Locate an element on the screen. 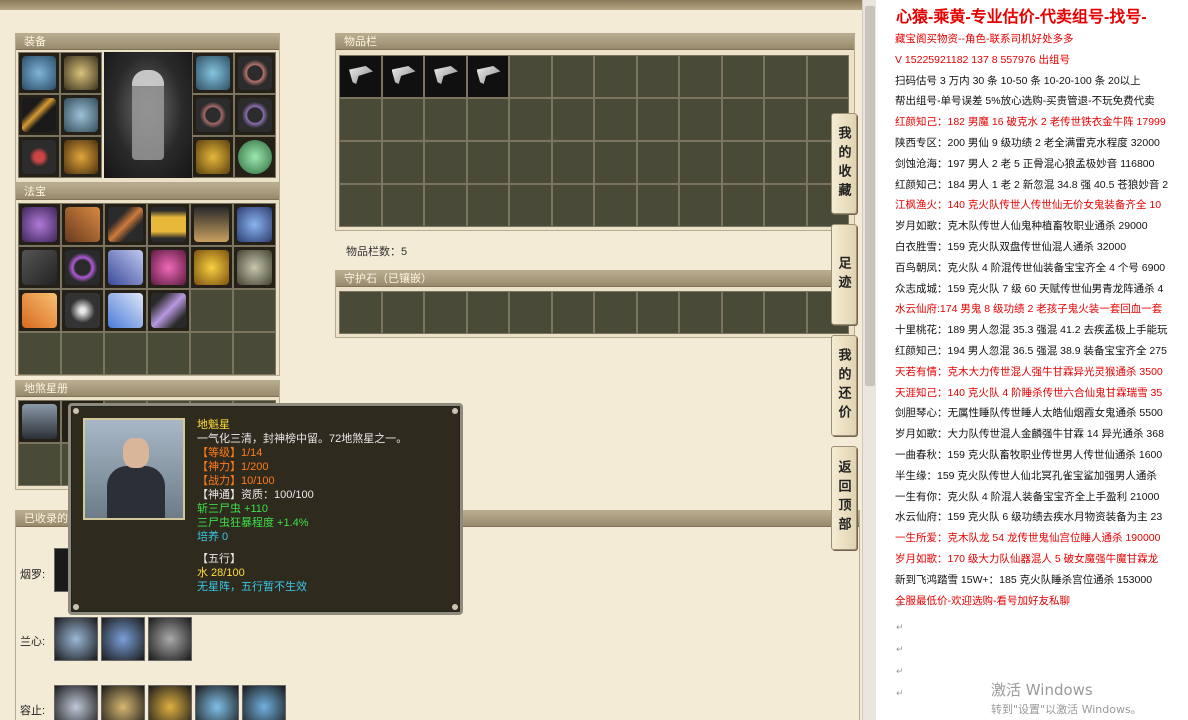 This screenshot has width=1188, height=720. footprint-button: 足迹 is located at coordinates (844, 274).